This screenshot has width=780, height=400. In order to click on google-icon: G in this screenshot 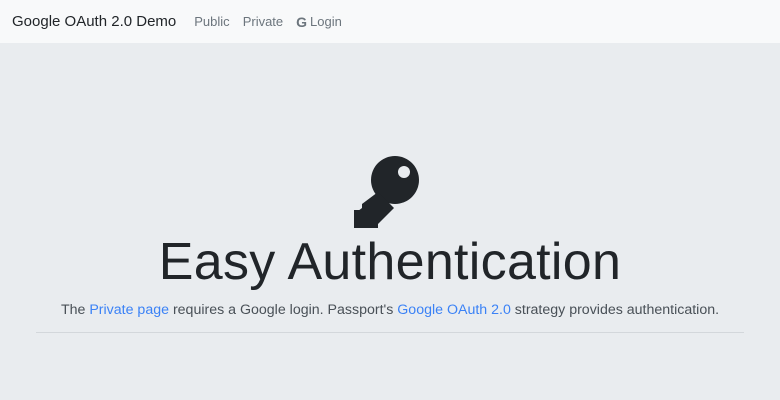, I will do `click(302, 21)`.